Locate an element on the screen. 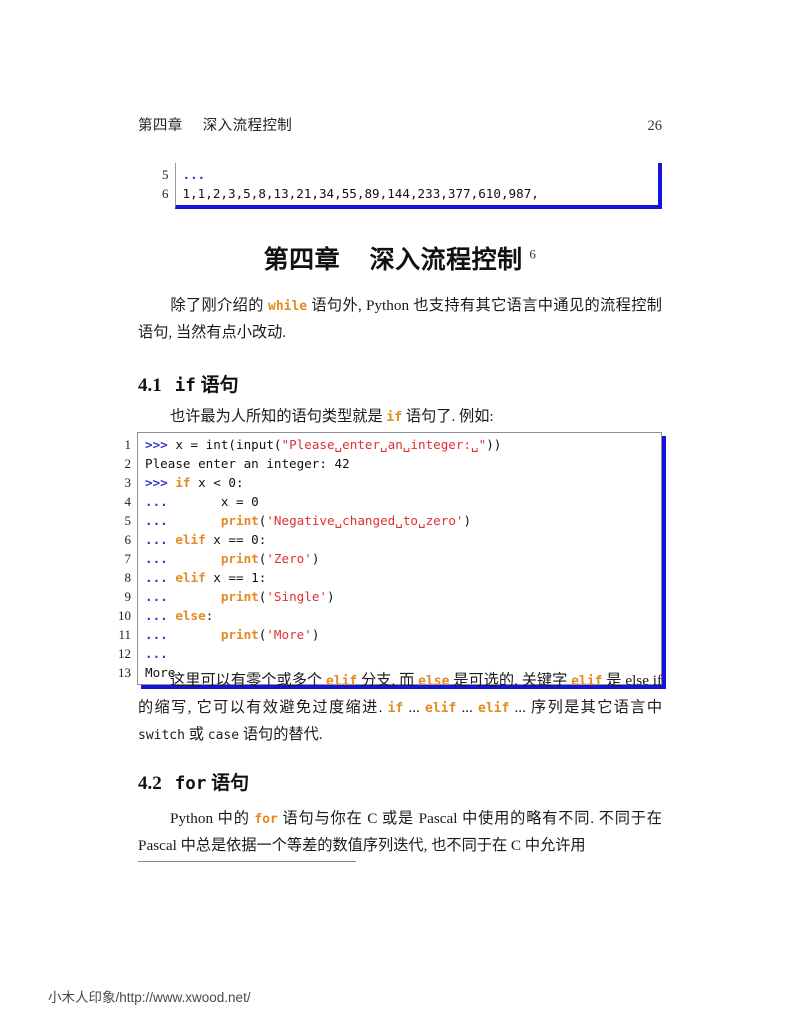 This screenshot has width=800, height=1035. section-code-name-if: if is located at coordinates (185, 386).